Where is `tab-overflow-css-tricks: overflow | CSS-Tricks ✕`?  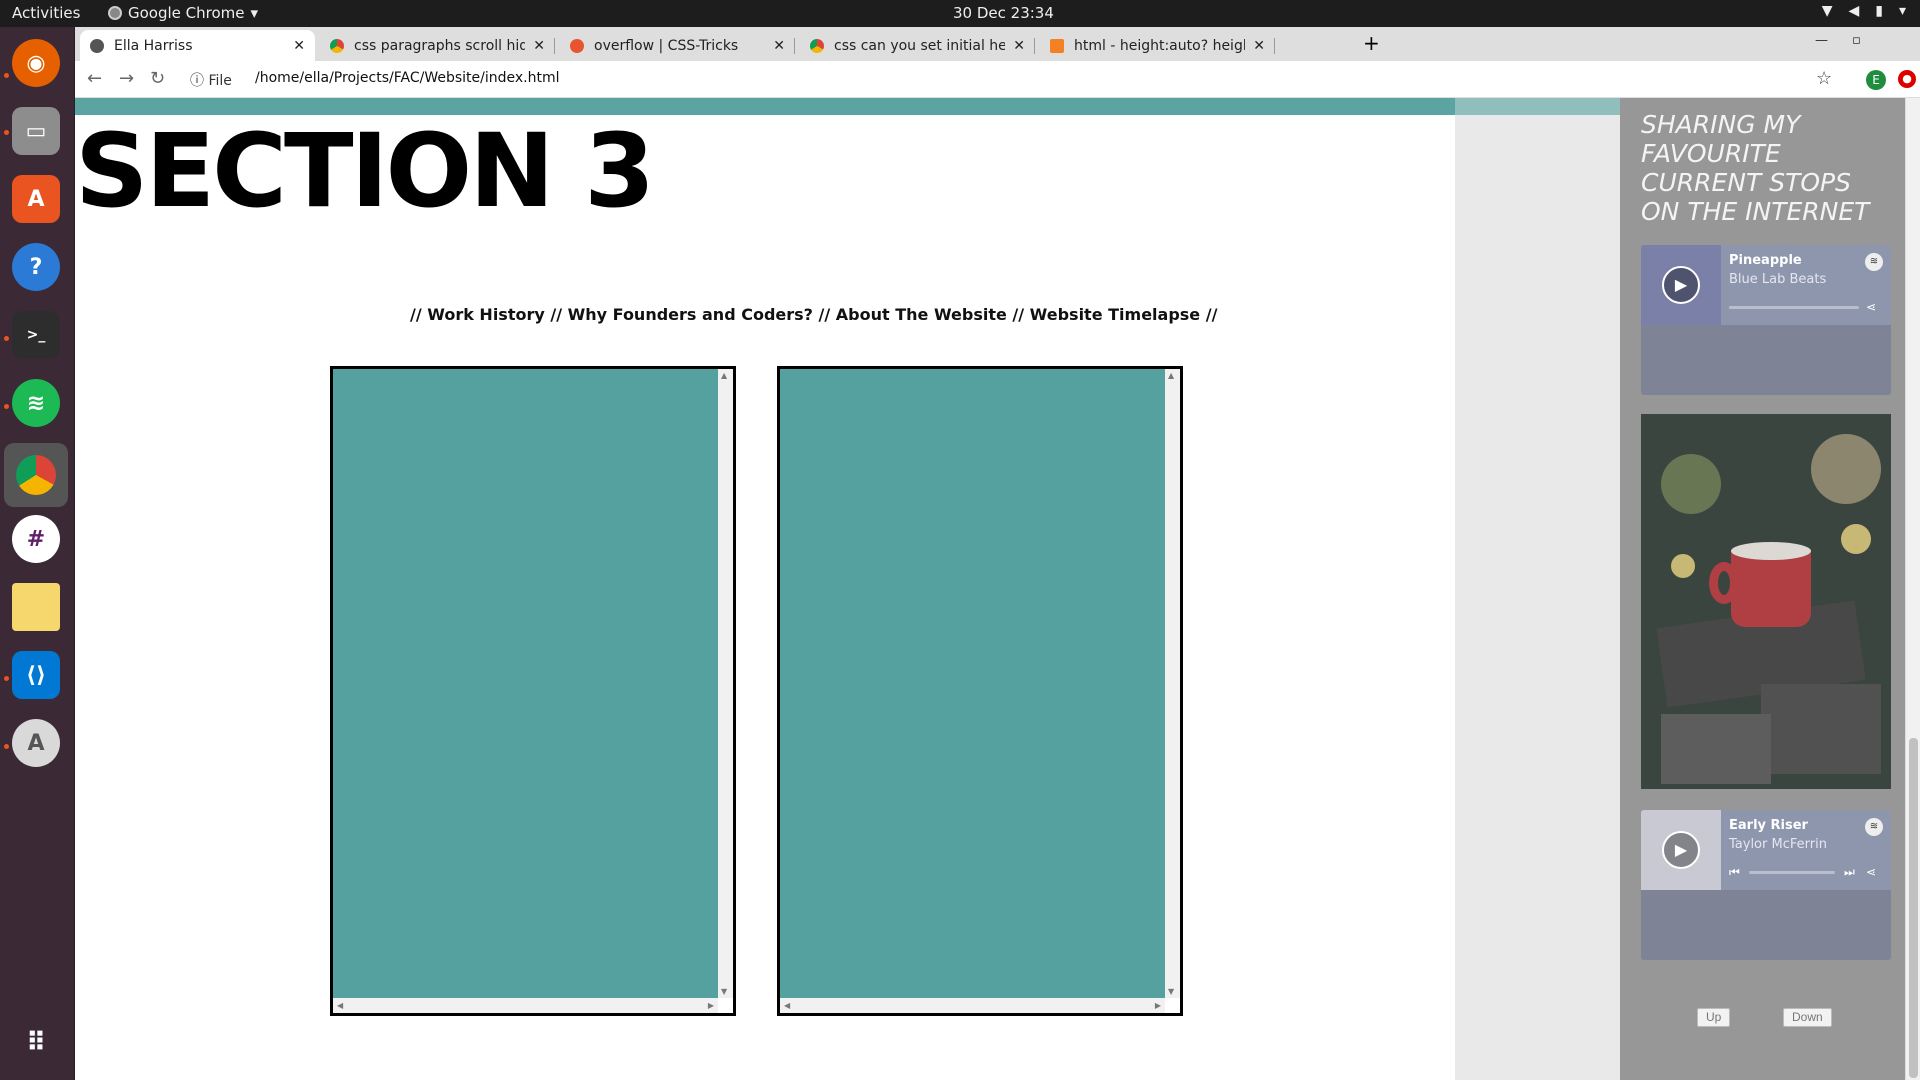 tab-overflow-css-tricks: overflow | CSS-Tricks ✕ is located at coordinates (677, 45).